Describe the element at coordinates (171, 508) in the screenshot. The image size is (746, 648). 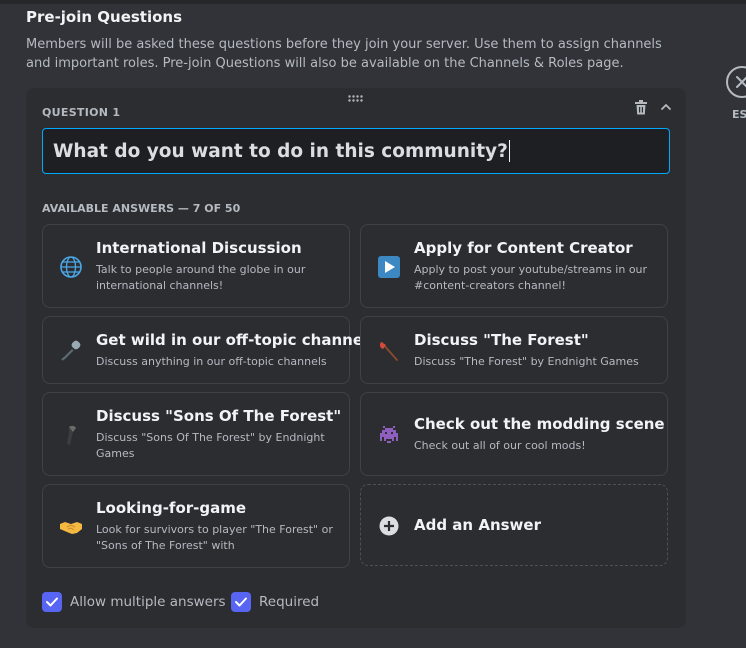
I see `answer-title: Looking-for-game` at that location.